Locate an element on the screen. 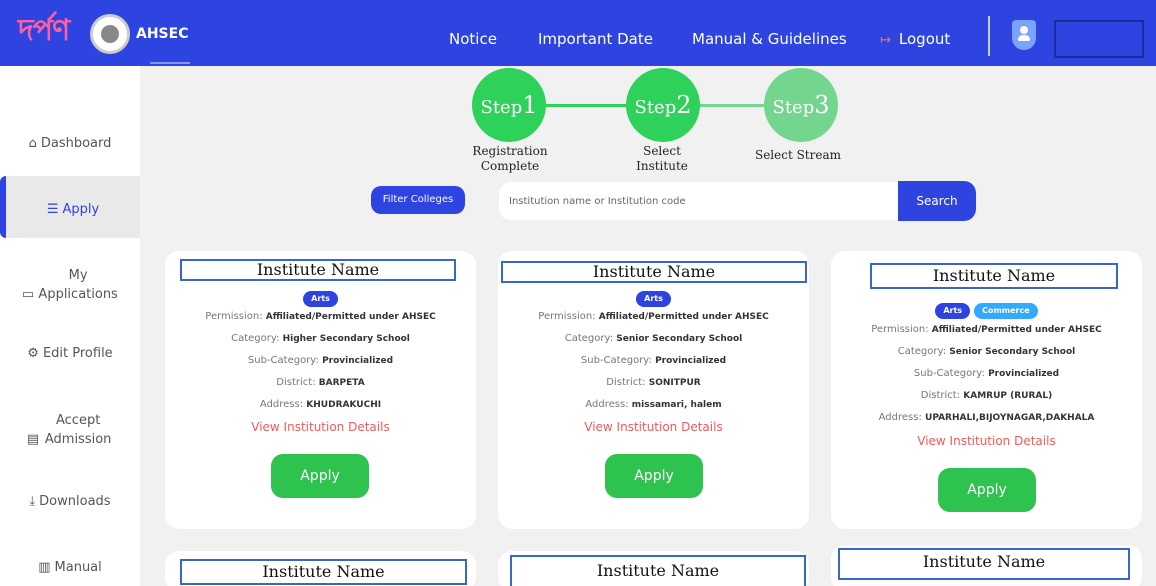  step-1-caption: Registration Complete is located at coordinates (510, 158).